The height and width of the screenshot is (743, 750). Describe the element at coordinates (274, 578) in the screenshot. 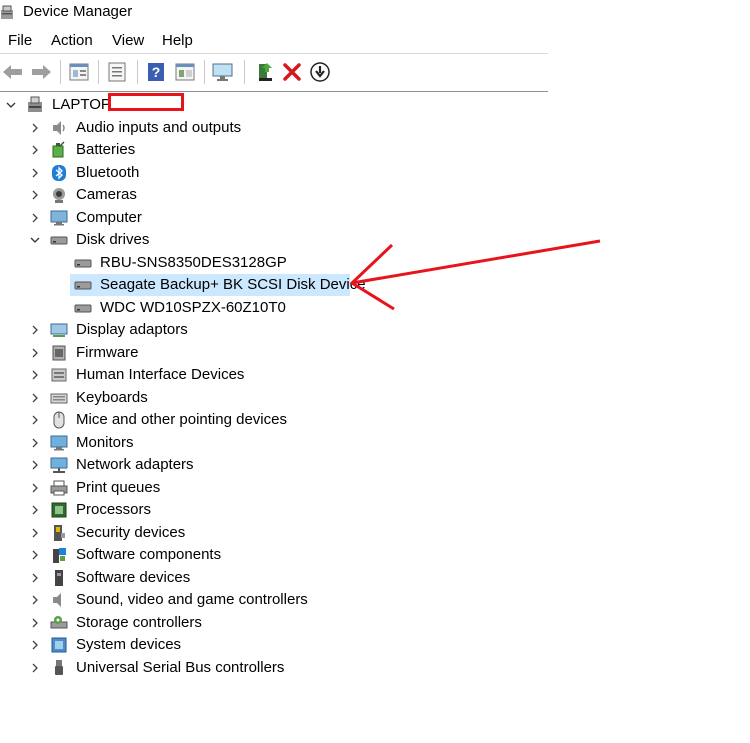

I see `tree-item-software-devices: Software devices` at that location.